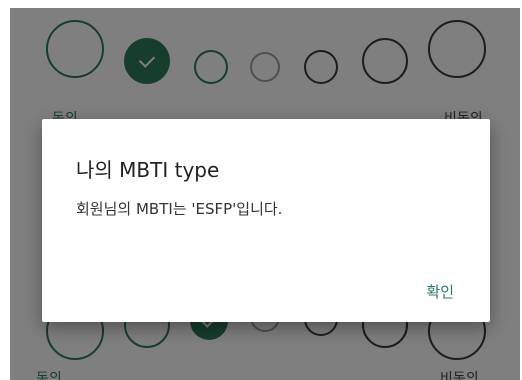 This screenshot has width=522, height=380. Describe the element at coordinates (179, 209) in the screenshot. I see `dialog-message: 회원님의 MBTI는 'ESFP'입니다.` at that location.